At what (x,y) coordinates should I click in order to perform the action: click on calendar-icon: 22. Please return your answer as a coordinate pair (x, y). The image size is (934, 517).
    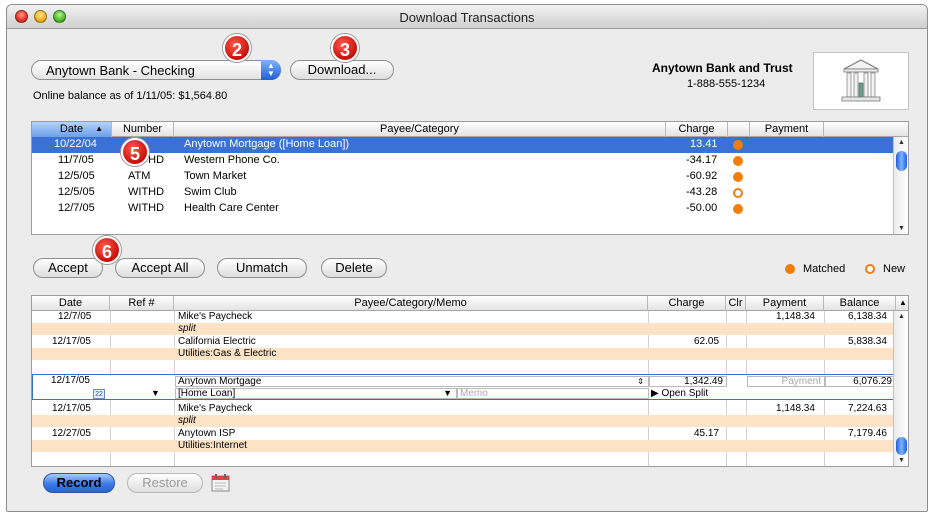
    Looking at the image, I should click on (99, 394).